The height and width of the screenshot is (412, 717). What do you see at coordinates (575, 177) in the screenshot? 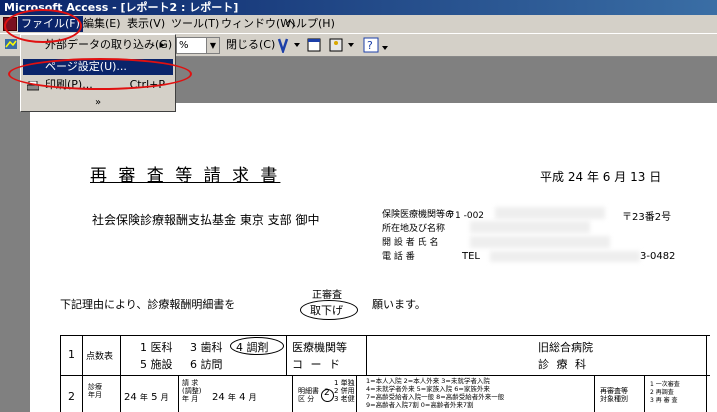
I see `date-year: 24` at bounding box center [575, 177].